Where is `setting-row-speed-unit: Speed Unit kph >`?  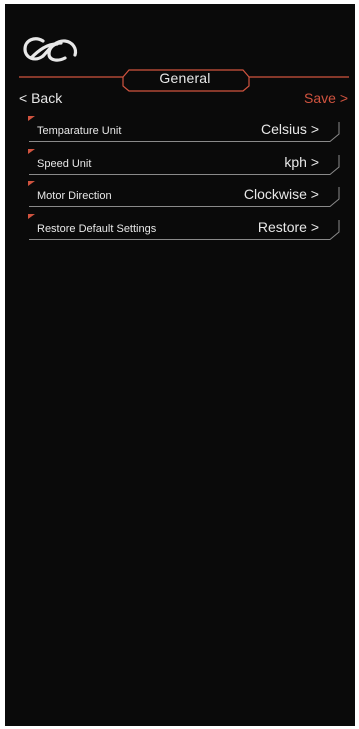
setting-row-speed-unit: Speed Unit kph > is located at coordinates (180, 161).